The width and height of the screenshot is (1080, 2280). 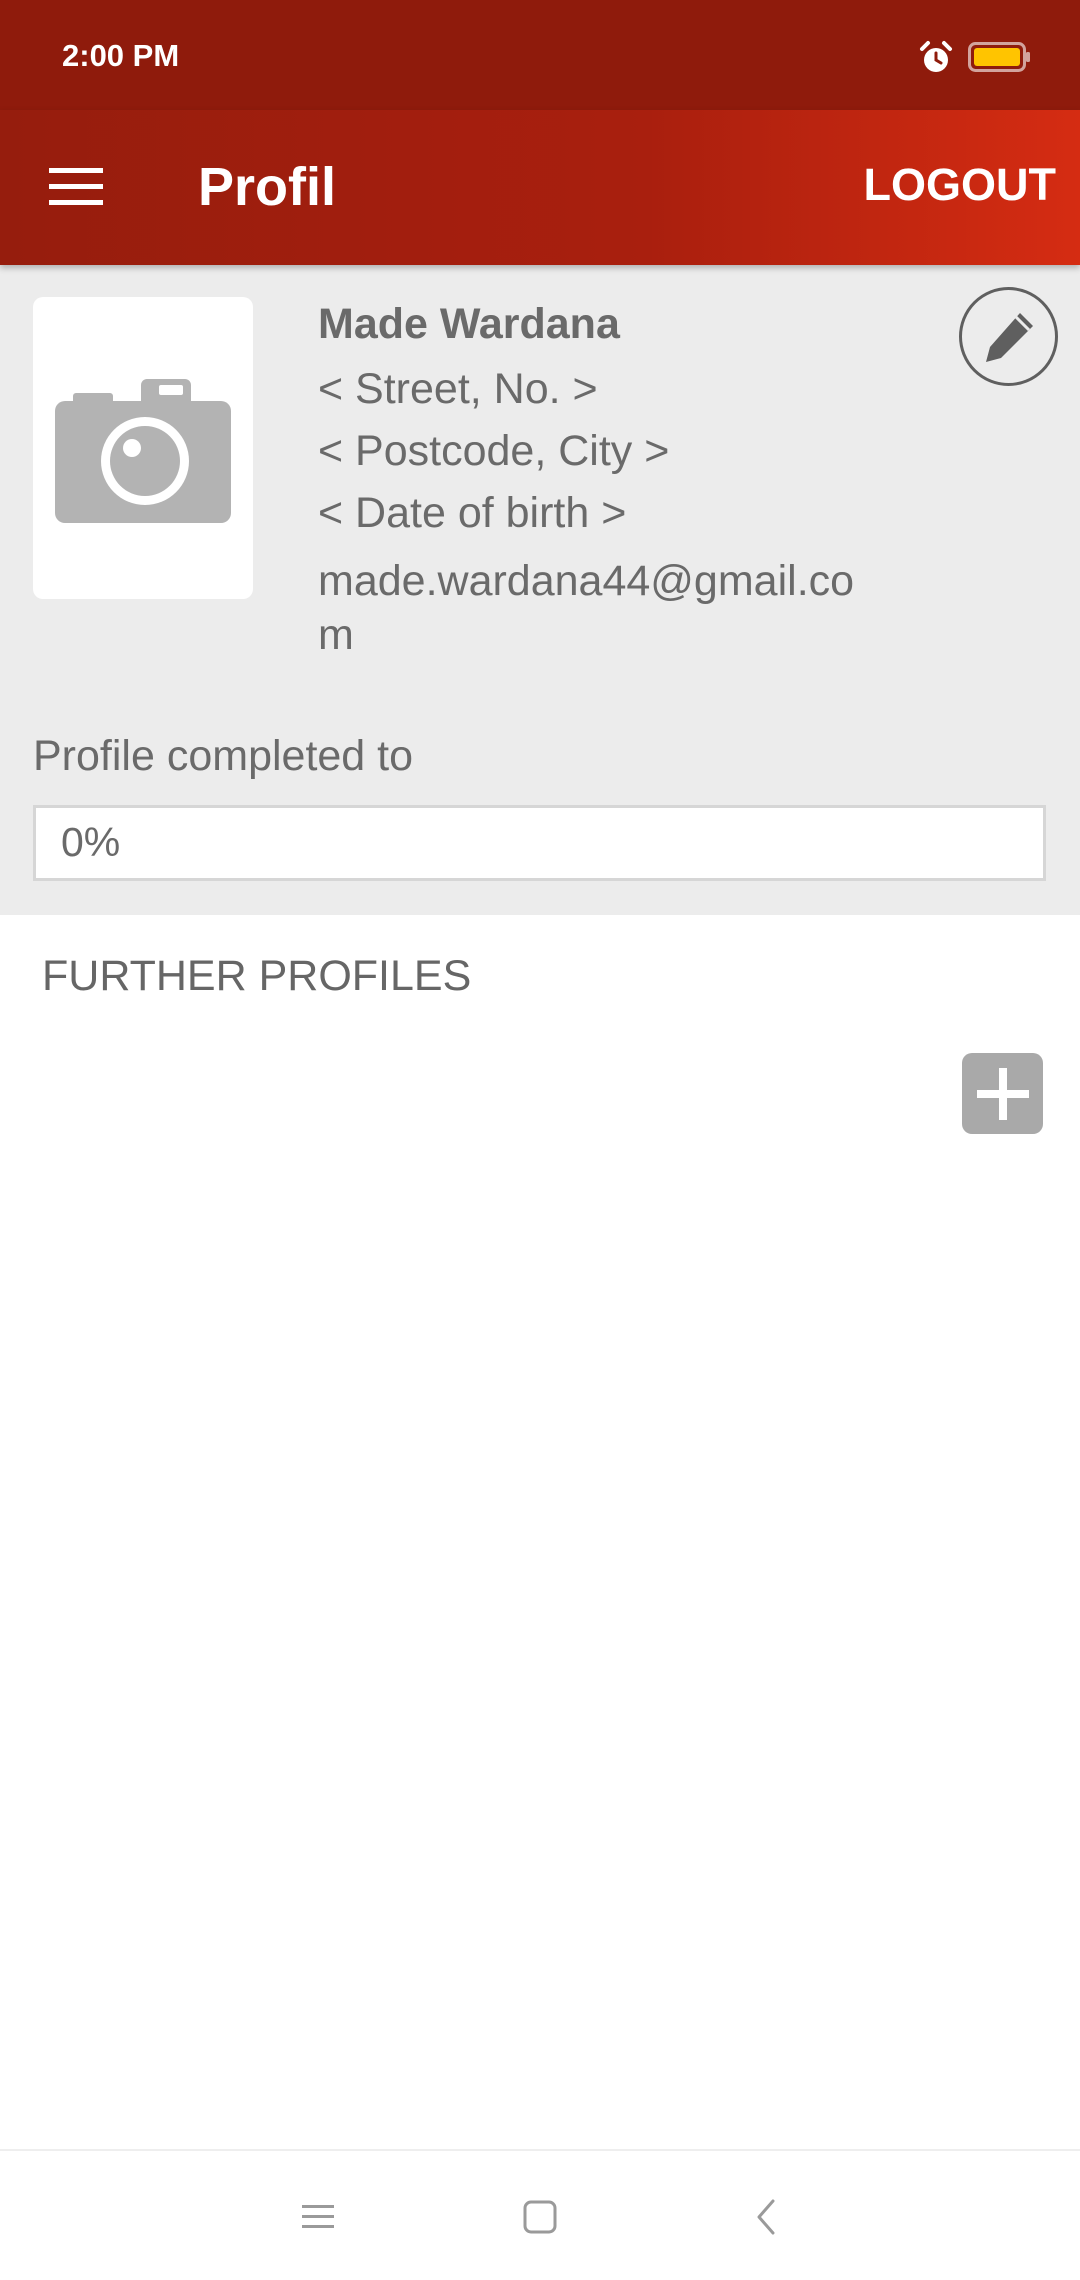 What do you see at coordinates (121, 55) in the screenshot?
I see `status-time: 2:00 PM` at bounding box center [121, 55].